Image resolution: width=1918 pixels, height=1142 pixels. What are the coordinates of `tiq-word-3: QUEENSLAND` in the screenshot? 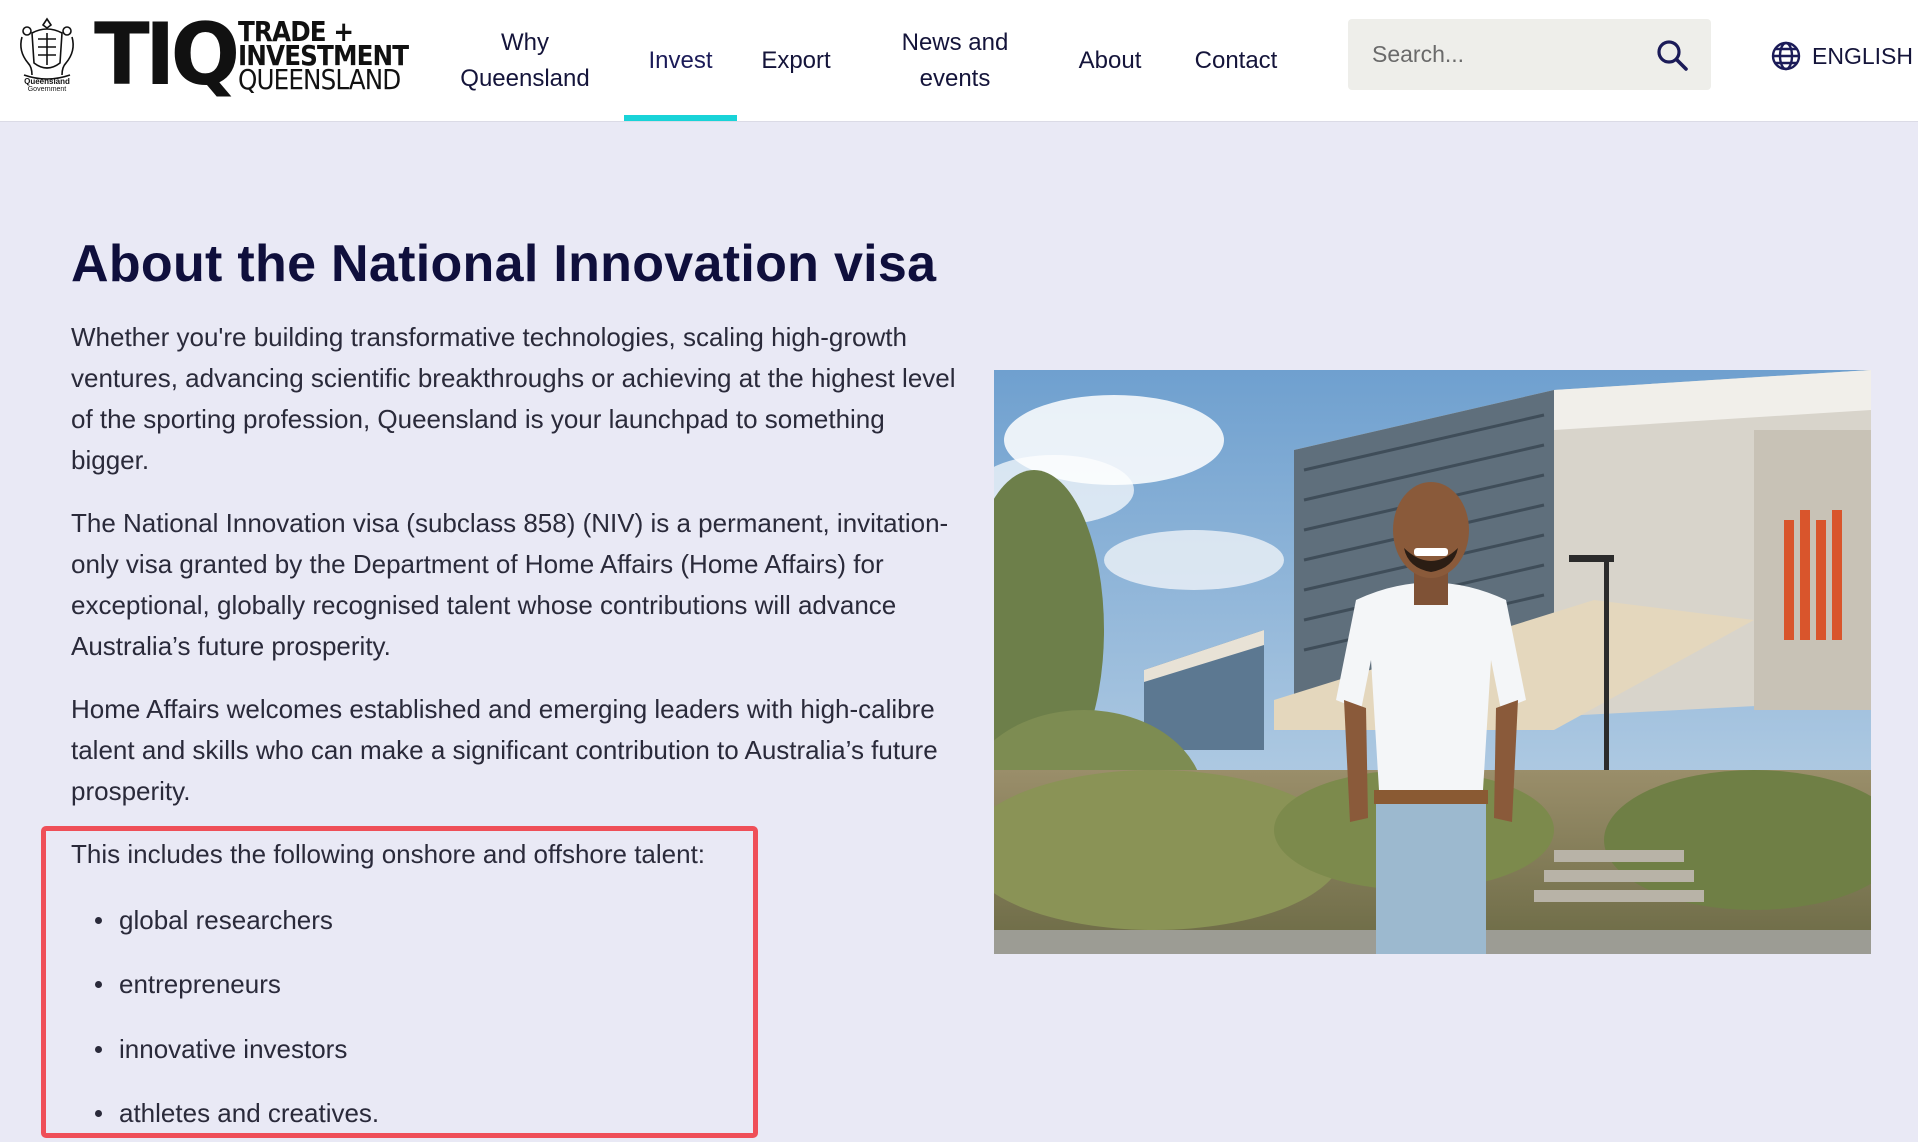 It's located at (319, 79).